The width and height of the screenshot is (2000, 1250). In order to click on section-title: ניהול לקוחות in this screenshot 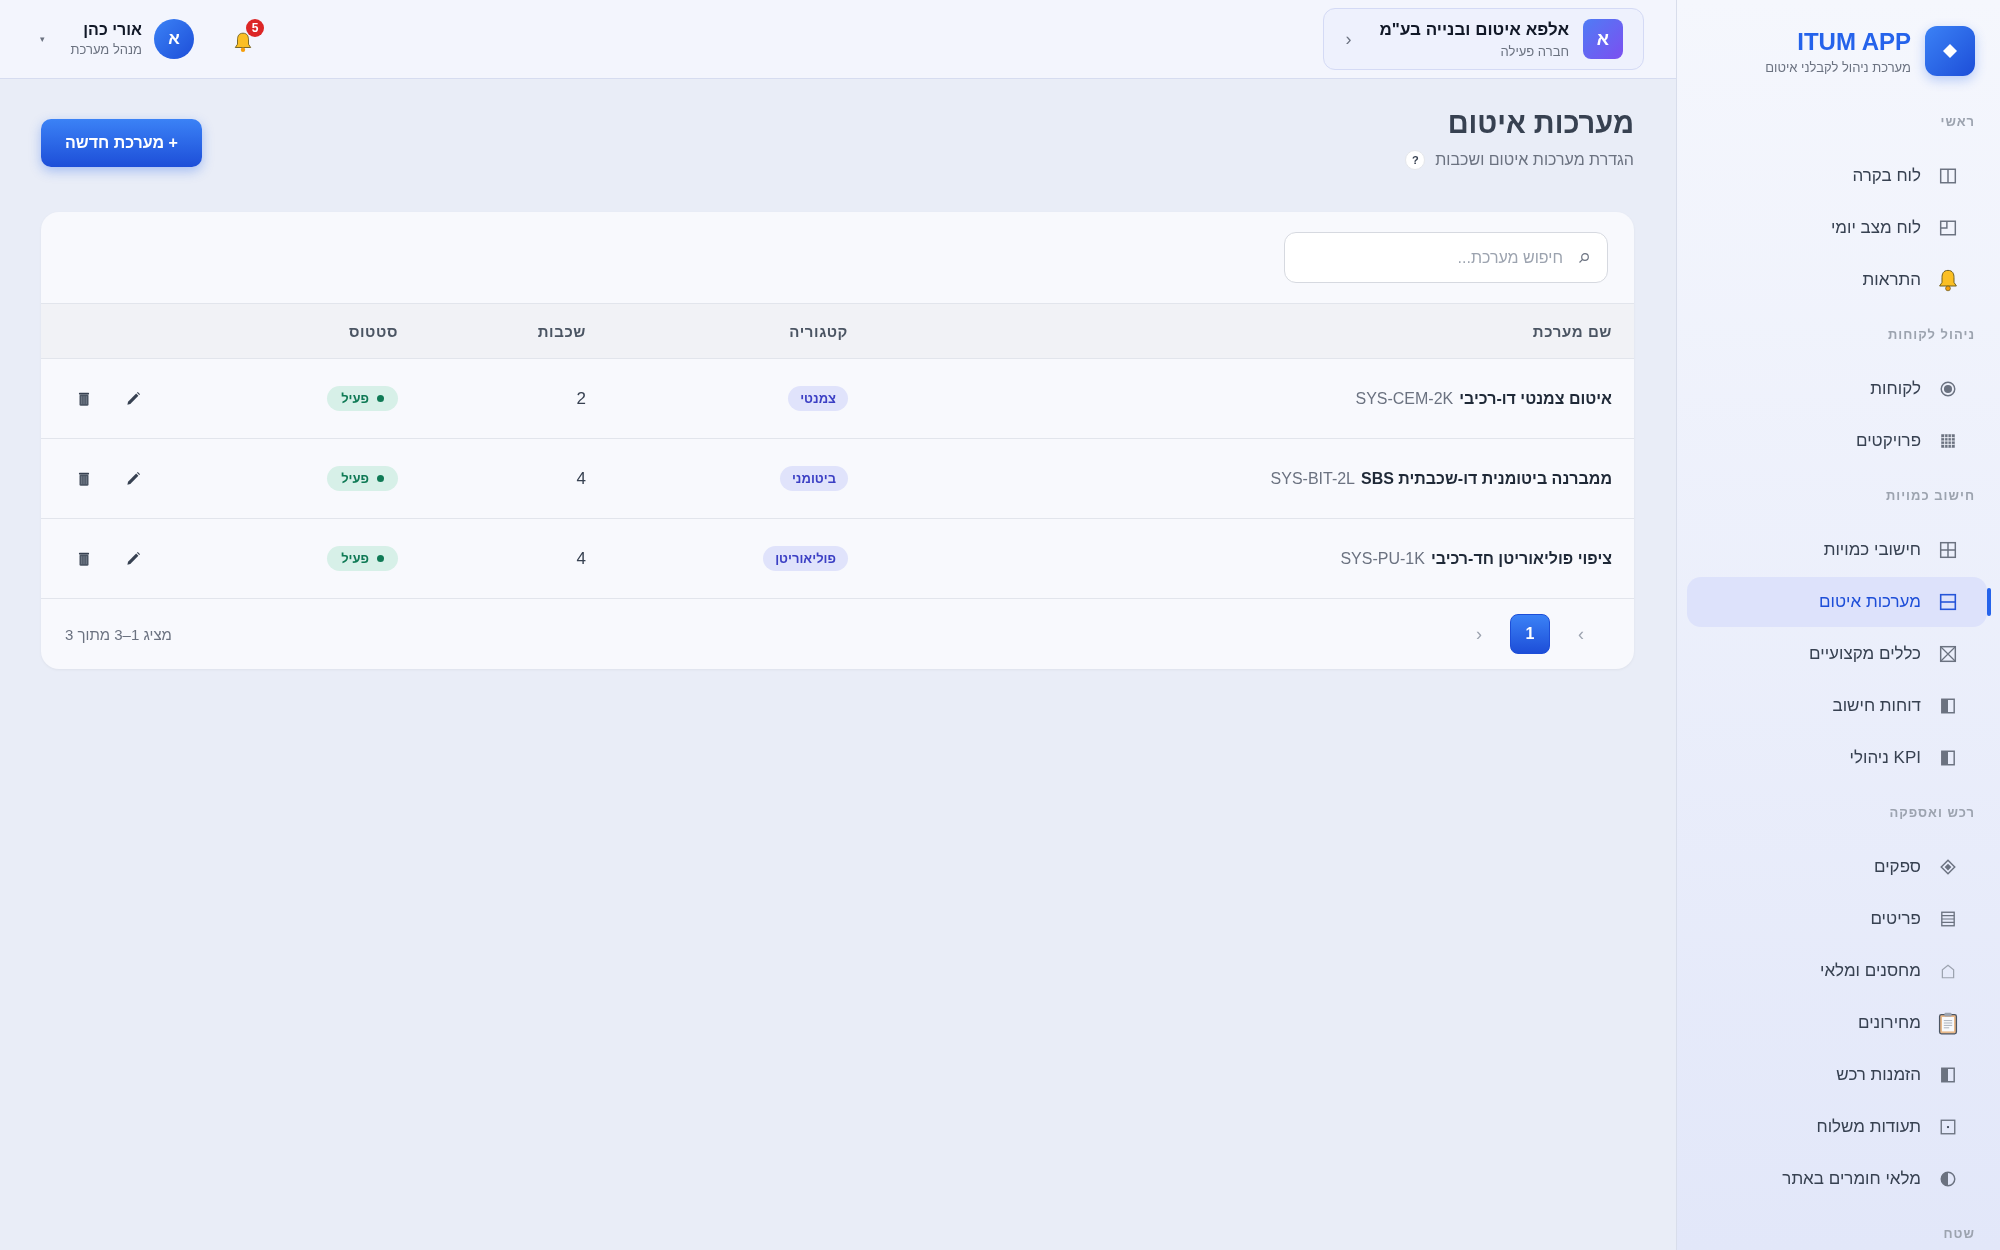, I will do `click(1931, 334)`.